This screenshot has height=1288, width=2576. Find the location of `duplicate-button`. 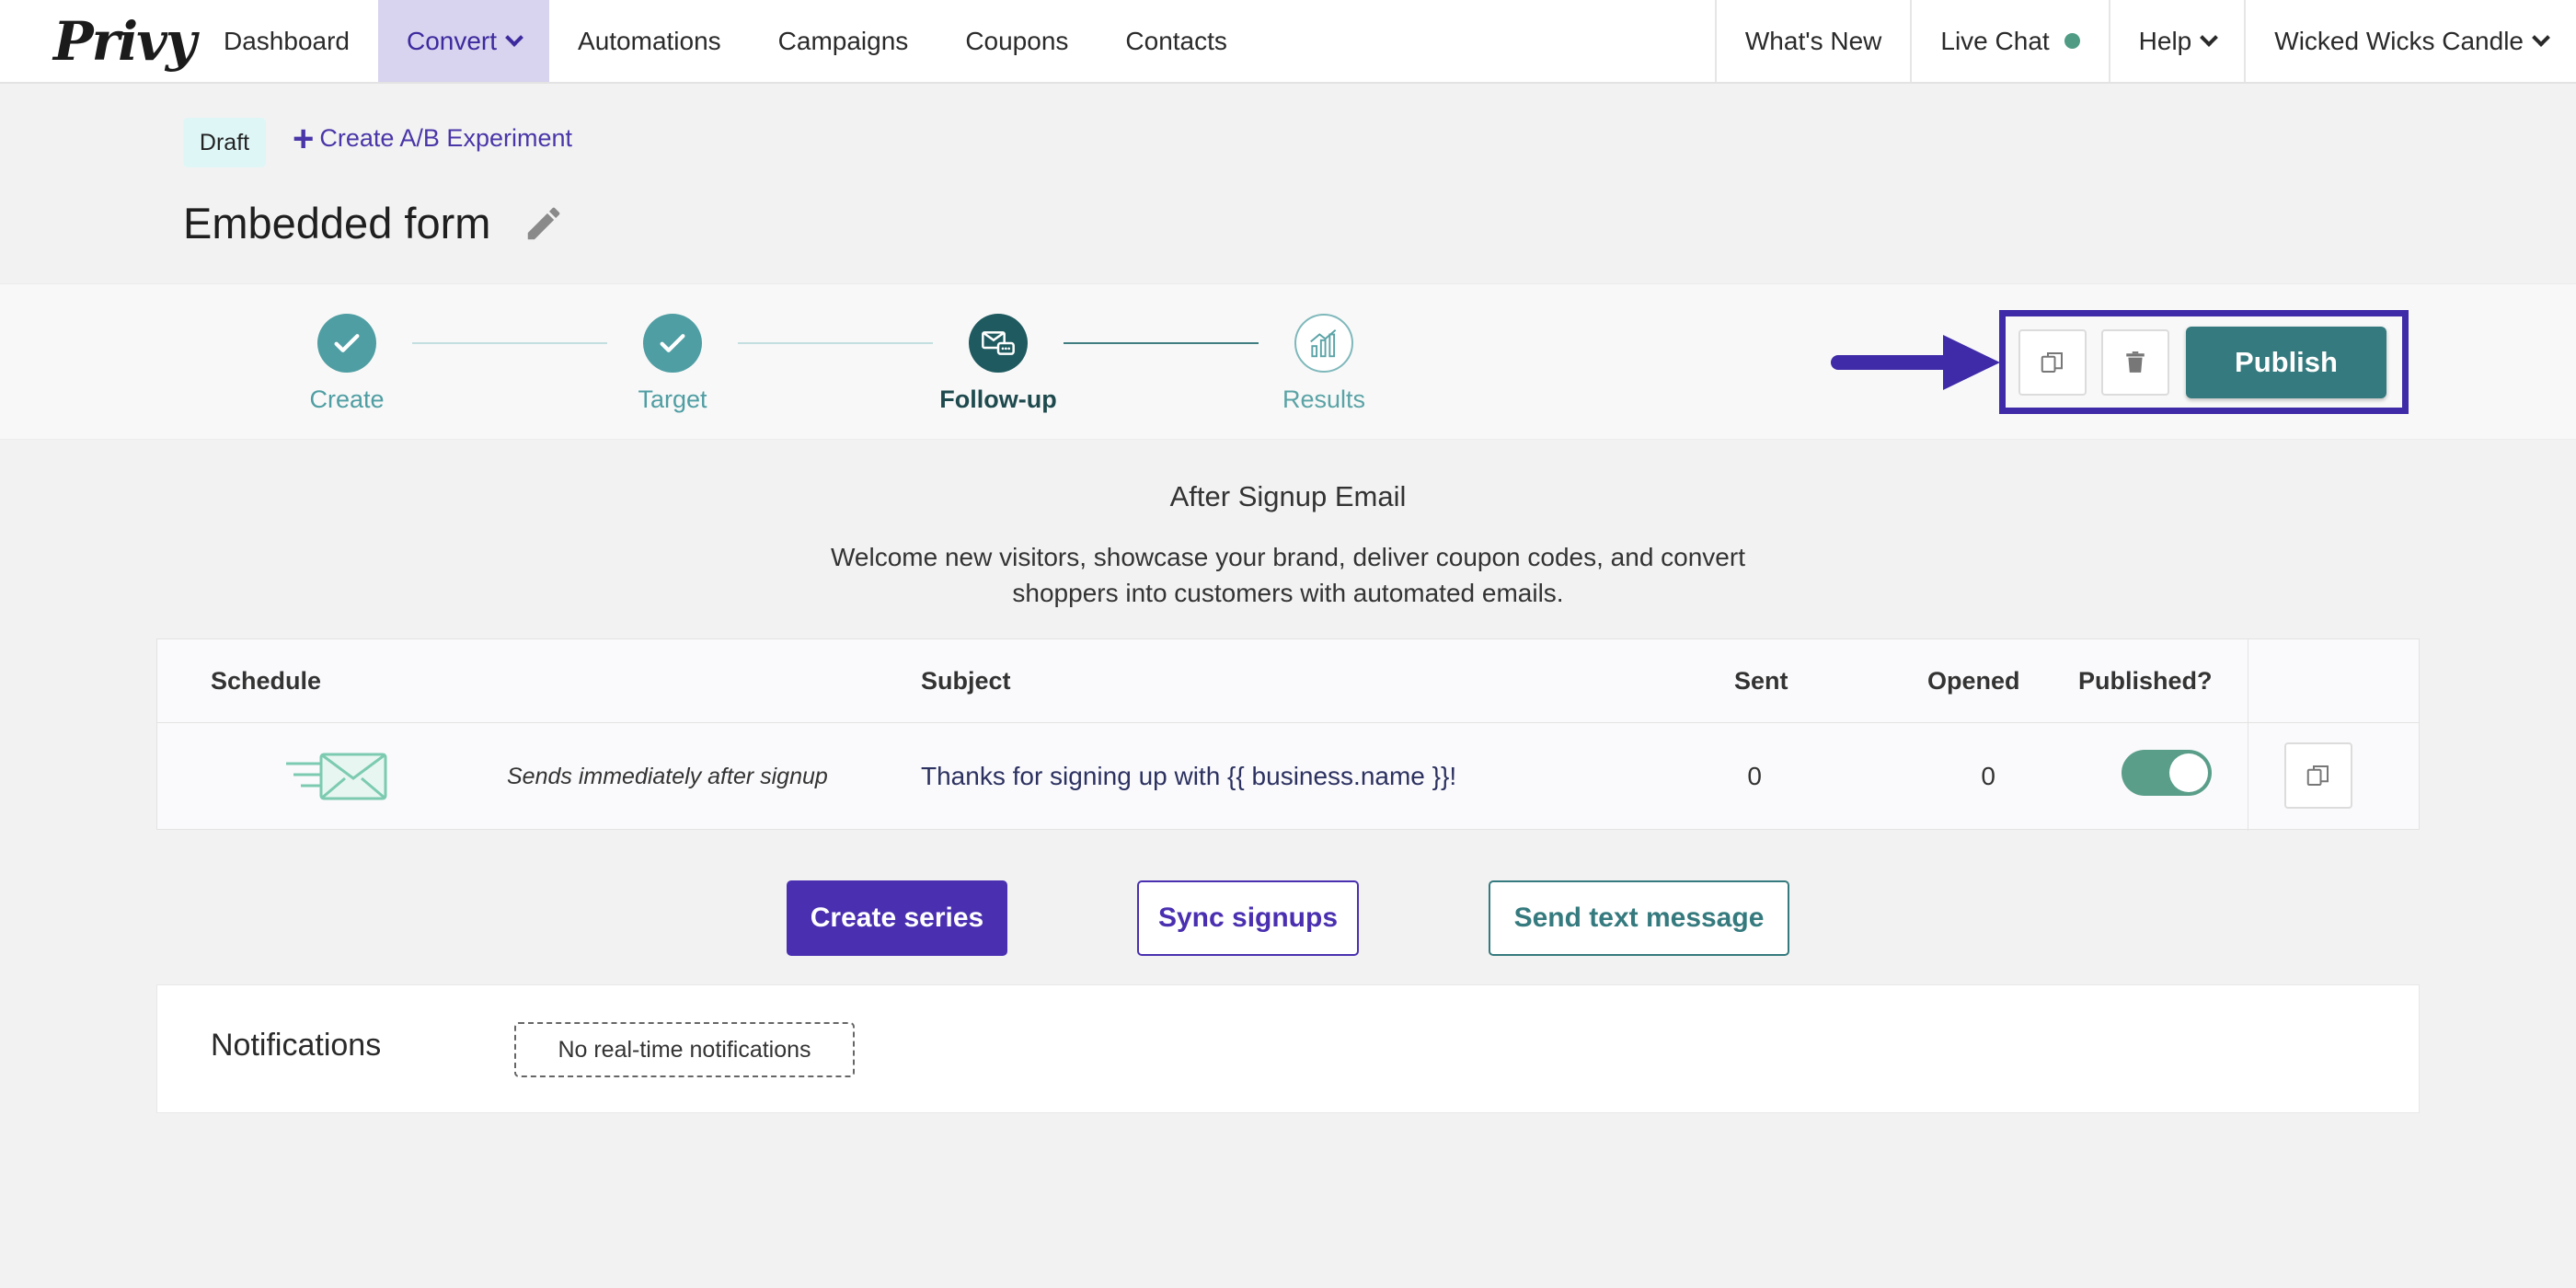

duplicate-button is located at coordinates (2052, 362).